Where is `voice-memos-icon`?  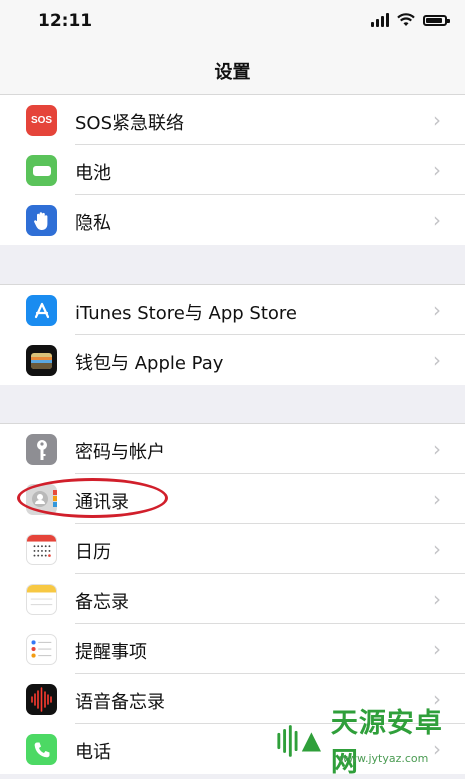 voice-memos-icon is located at coordinates (41, 699).